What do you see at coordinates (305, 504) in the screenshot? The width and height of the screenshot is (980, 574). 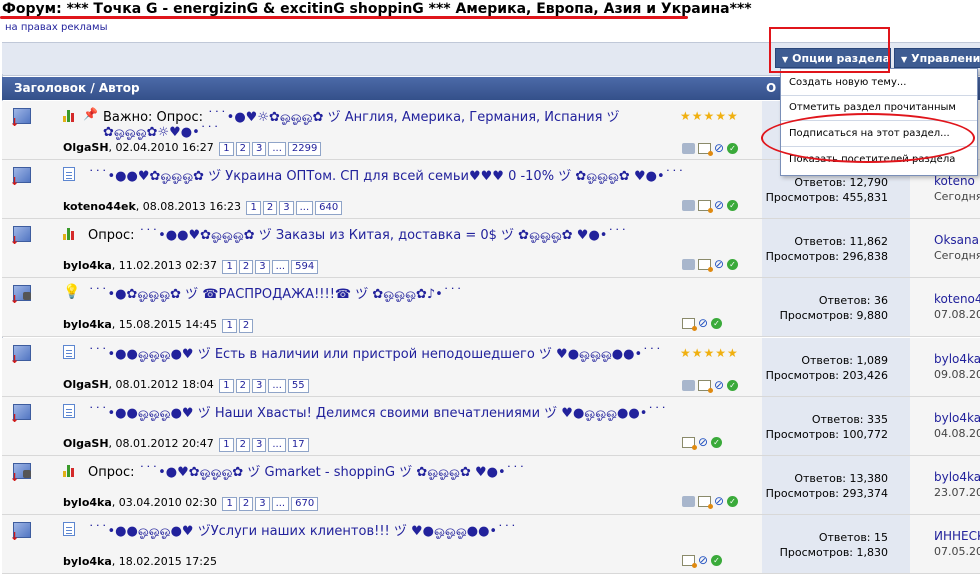 I see `page-link: 670` at bounding box center [305, 504].